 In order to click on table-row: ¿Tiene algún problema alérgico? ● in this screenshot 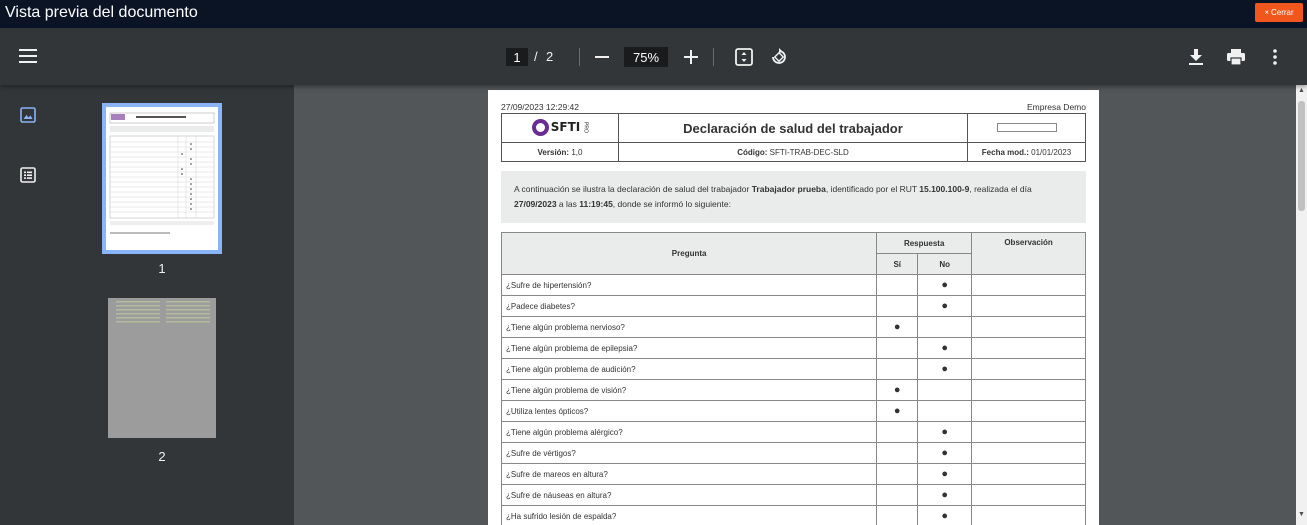, I will do `click(793, 432)`.